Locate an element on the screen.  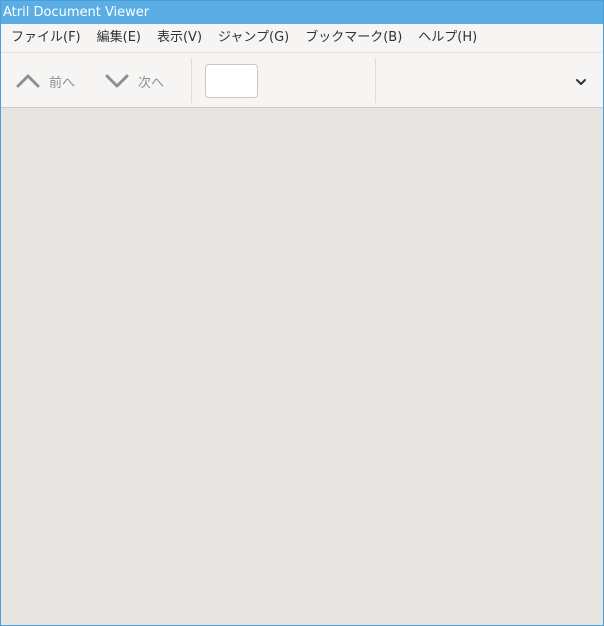
next-page-button: 次へ is located at coordinates (134, 81).